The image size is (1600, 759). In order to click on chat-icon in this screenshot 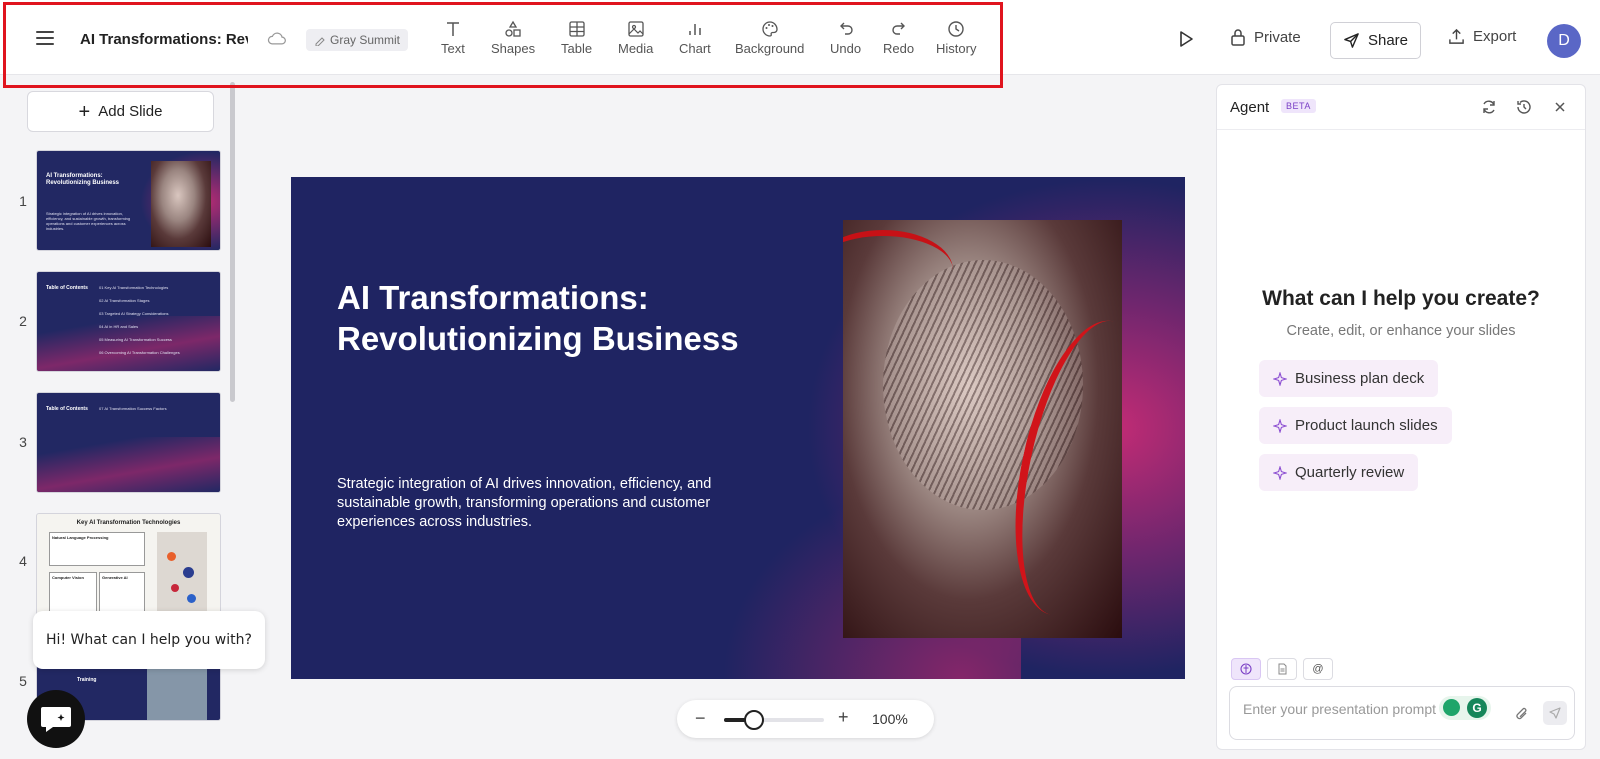, I will do `click(56, 719)`.